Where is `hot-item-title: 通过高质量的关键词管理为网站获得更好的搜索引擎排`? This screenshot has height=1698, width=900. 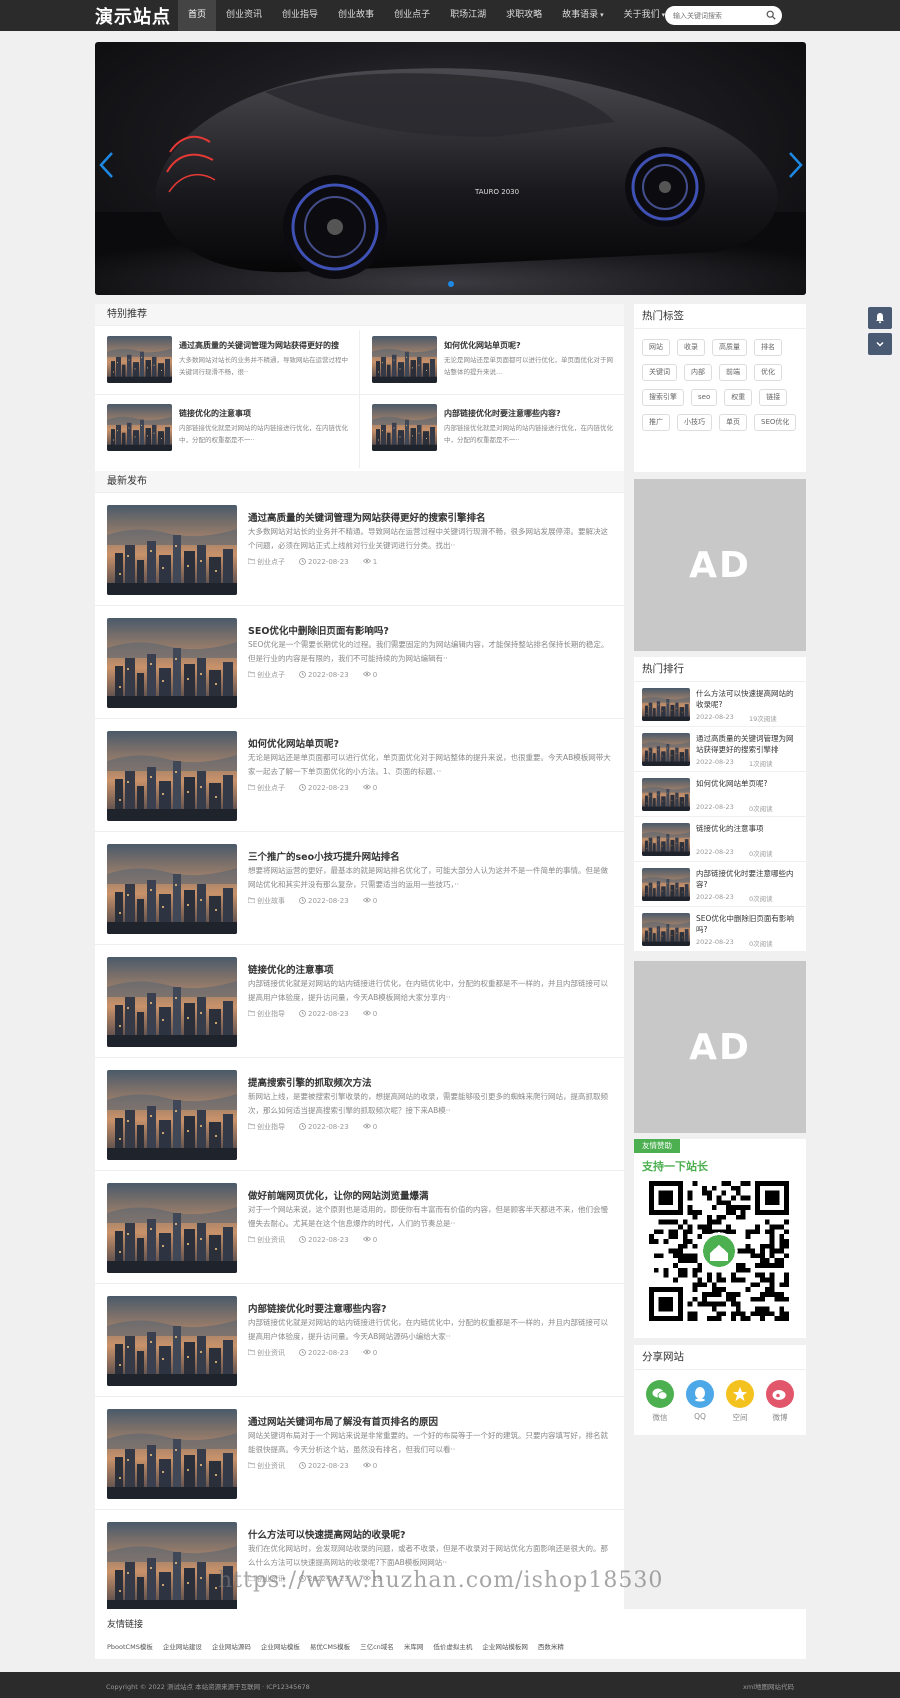 hot-item-title: 通过高质量的关键词管理为网站获得更好的搜索引擎排 is located at coordinates (748, 744).